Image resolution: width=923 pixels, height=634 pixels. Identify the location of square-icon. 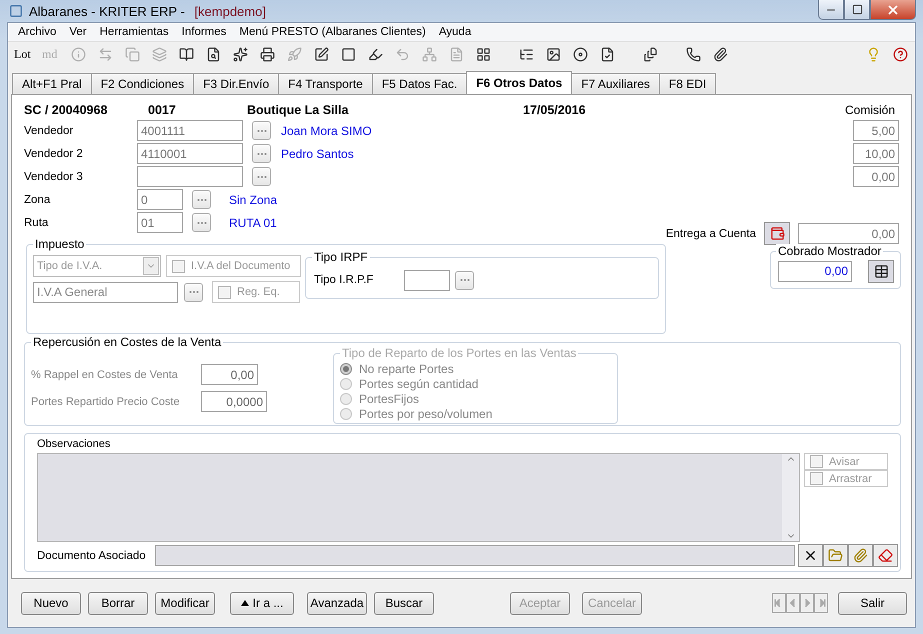
(348, 54).